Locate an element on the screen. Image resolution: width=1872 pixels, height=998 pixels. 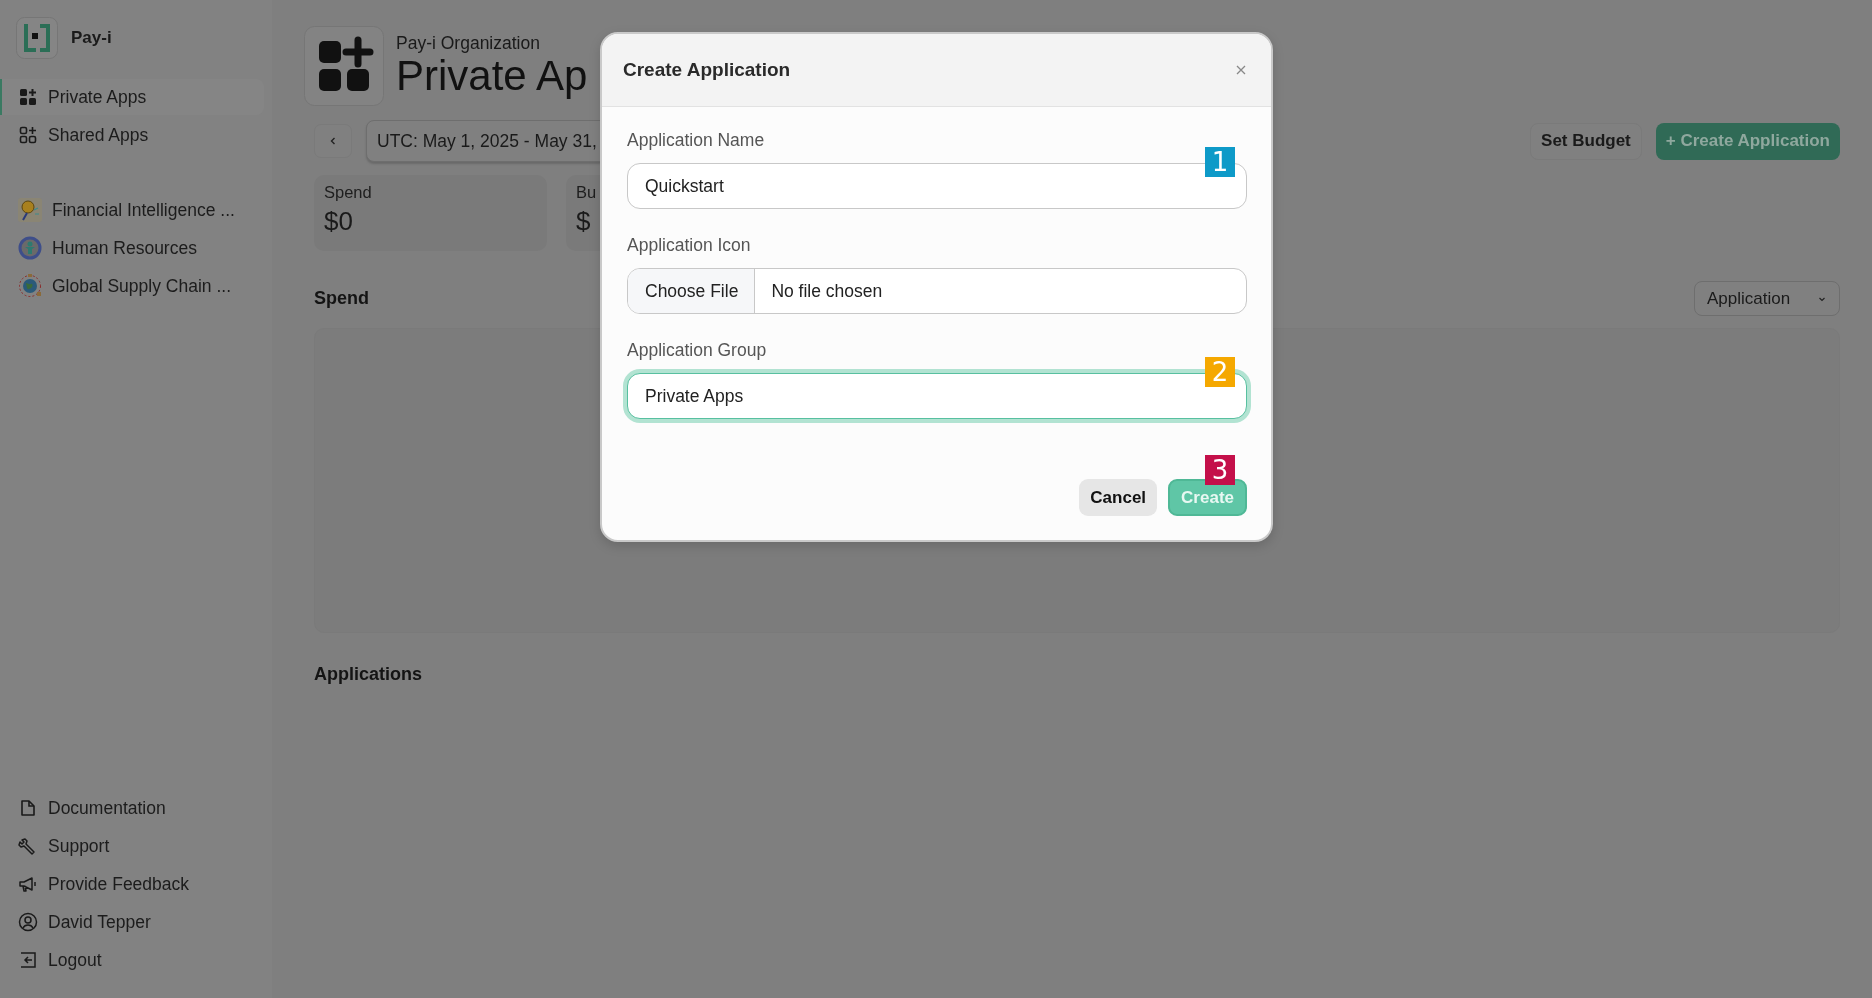
sidebar-item: Support is located at coordinates (132, 846).